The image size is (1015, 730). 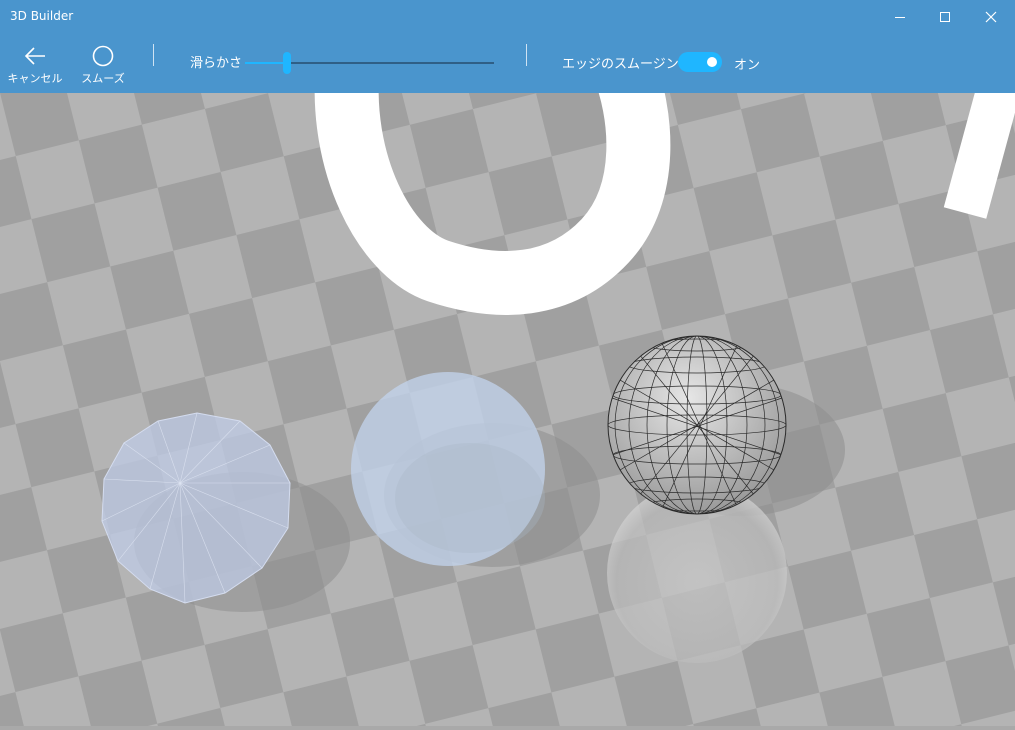 I want to click on app-title: 3D Builder, so click(x=42, y=16).